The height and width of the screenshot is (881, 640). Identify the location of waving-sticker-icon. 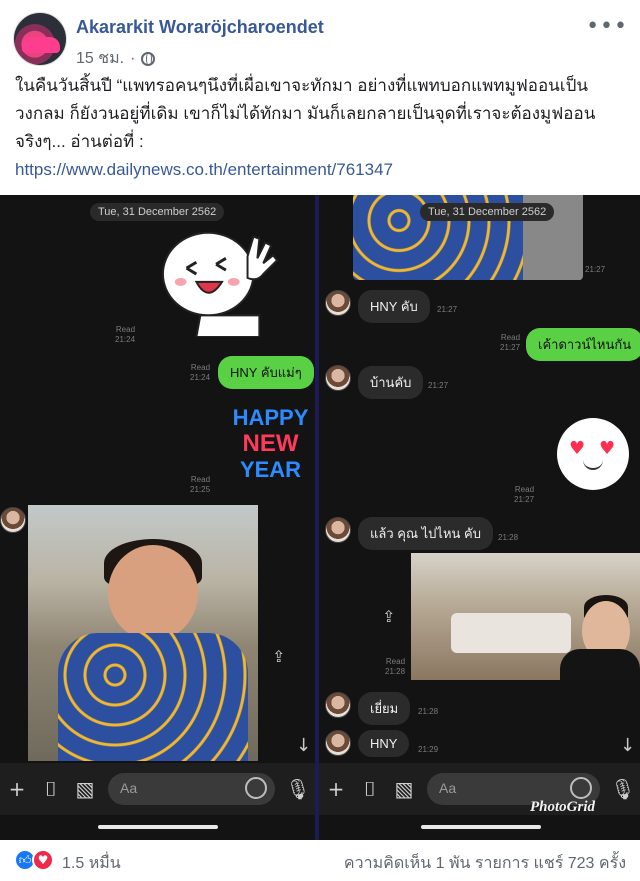
(220, 284).